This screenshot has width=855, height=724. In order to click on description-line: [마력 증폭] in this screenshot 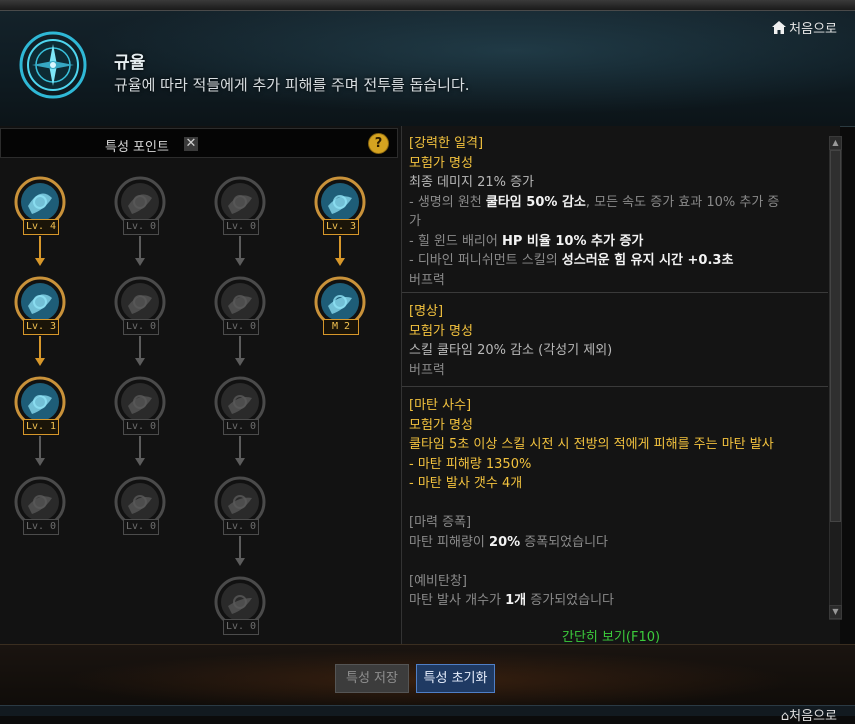, I will do `click(440, 522)`.